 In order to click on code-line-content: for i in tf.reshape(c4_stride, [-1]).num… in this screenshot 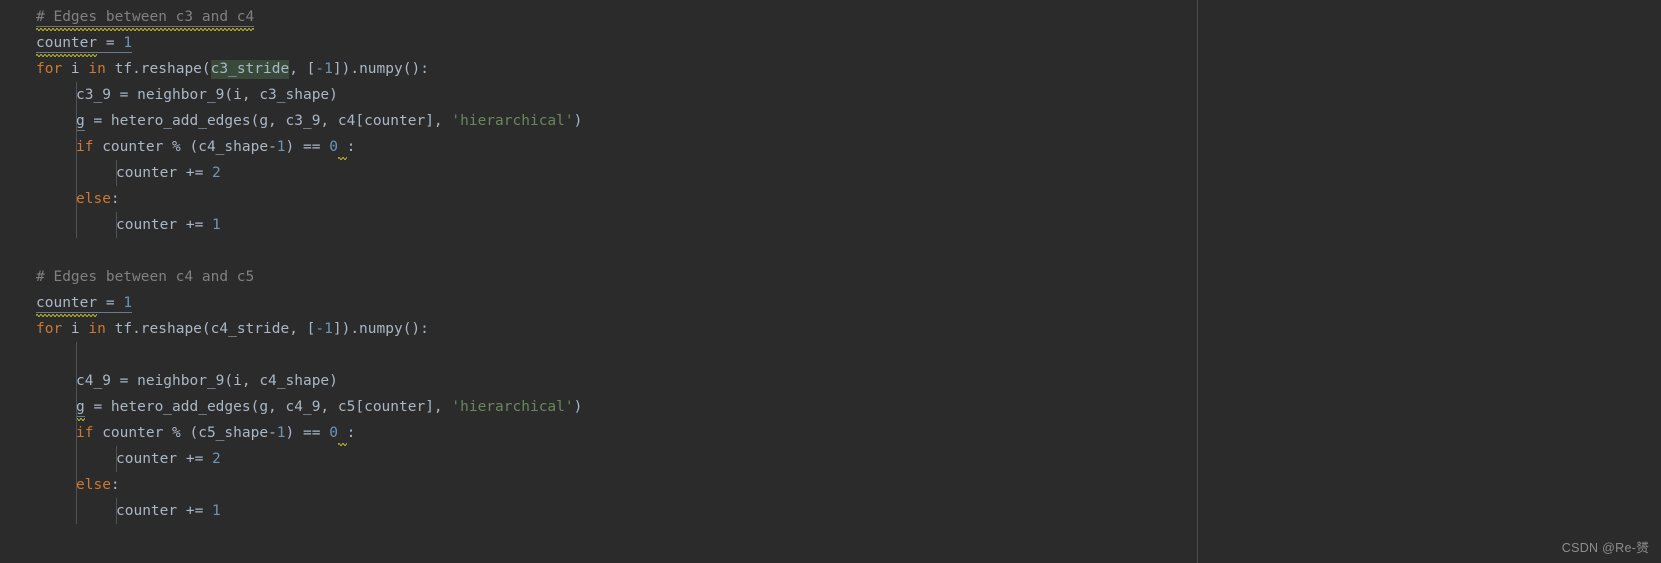, I will do `click(232, 329)`.